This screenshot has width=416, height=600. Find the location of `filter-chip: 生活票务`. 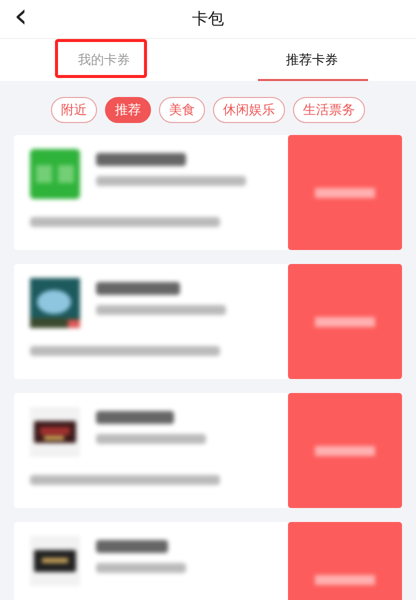

filter-chip: 生活票务 is located at coordinates (329, 110).